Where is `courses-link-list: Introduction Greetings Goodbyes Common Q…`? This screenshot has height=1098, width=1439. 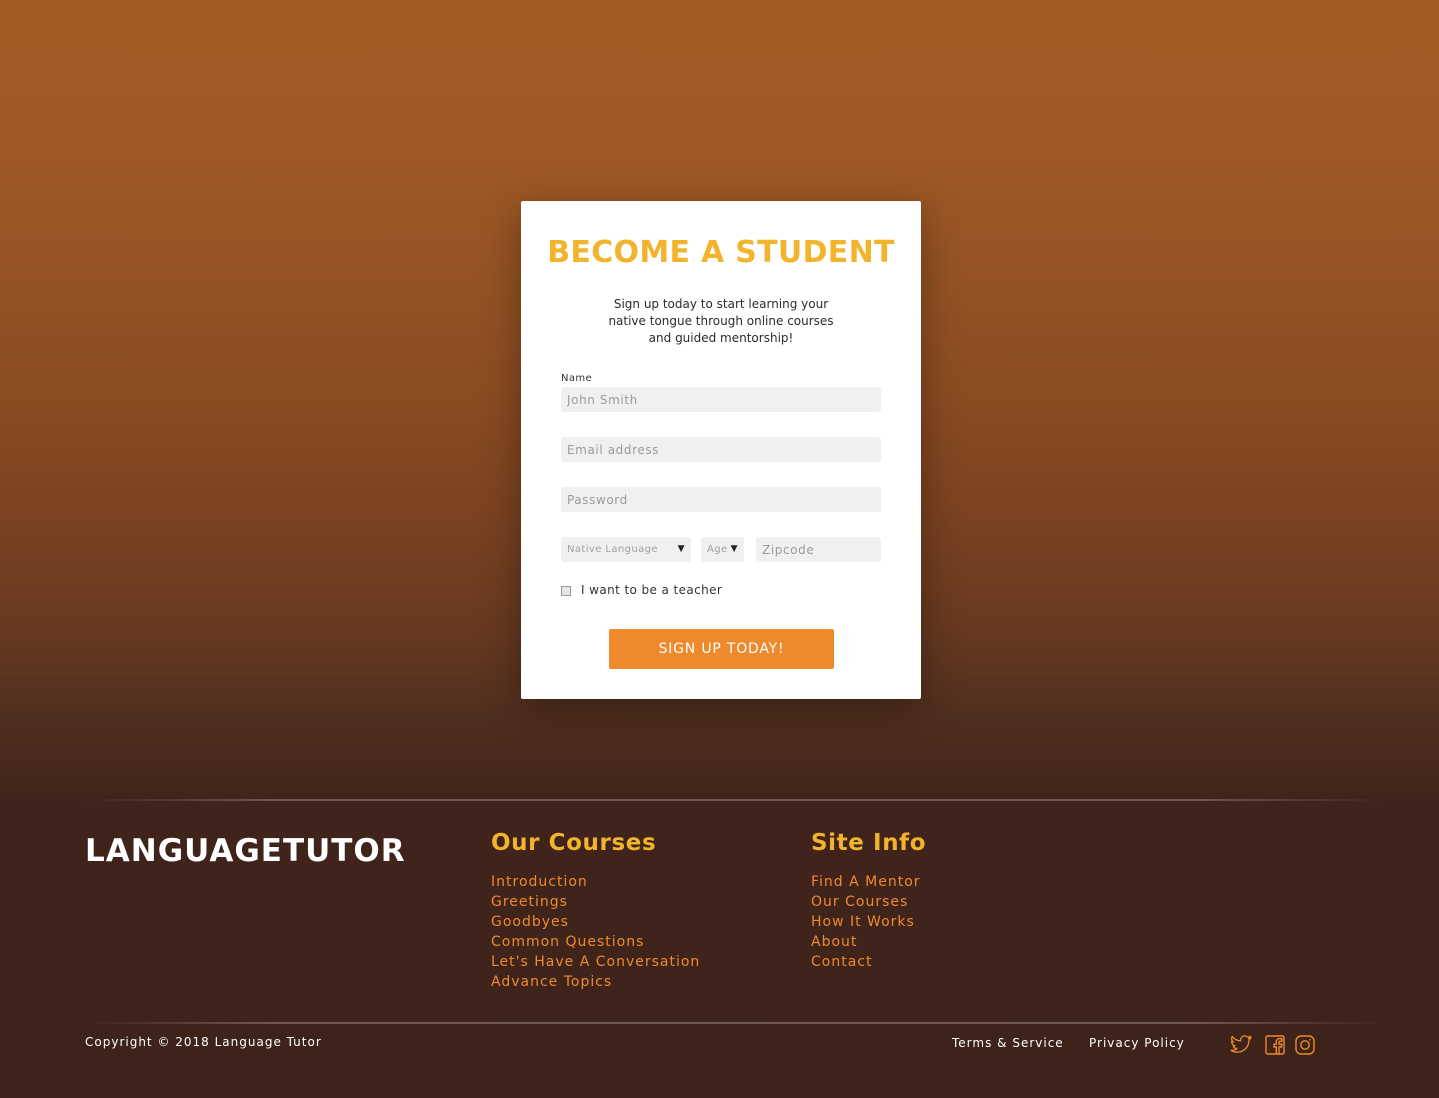 courses-link-list: Introduction Greetings Goodbyes Common Q… is located at coordinates (595, 932).